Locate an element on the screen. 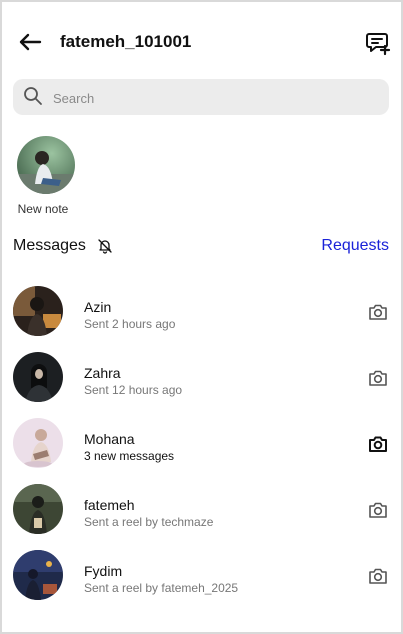  messages-heading: Messages is located at coordinates (49, 245).